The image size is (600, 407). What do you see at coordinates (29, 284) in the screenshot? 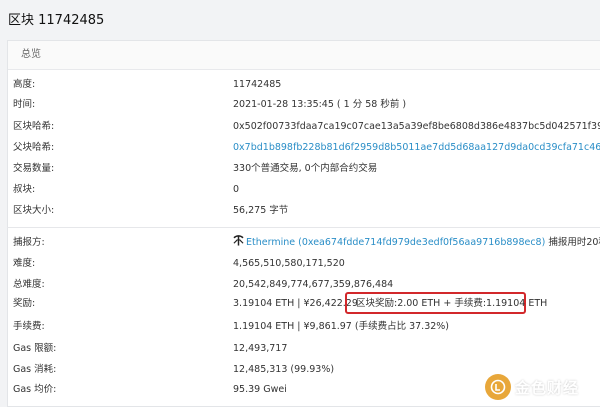
I see `label-total-difficulty: 总难度:` at bounding box center [29, 284].